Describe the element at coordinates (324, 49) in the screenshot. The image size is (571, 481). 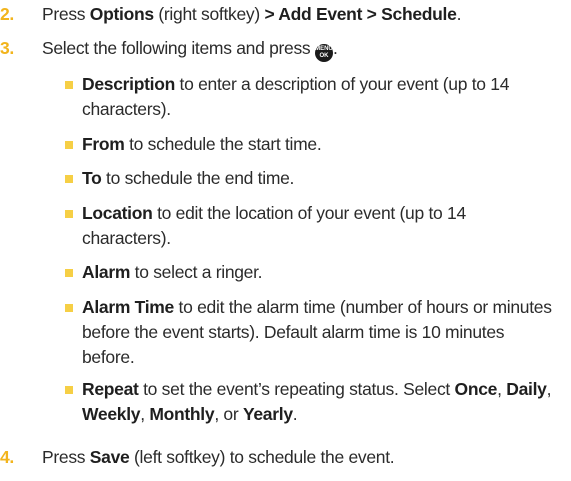
I see `icon-label-top: MENU` at that location.